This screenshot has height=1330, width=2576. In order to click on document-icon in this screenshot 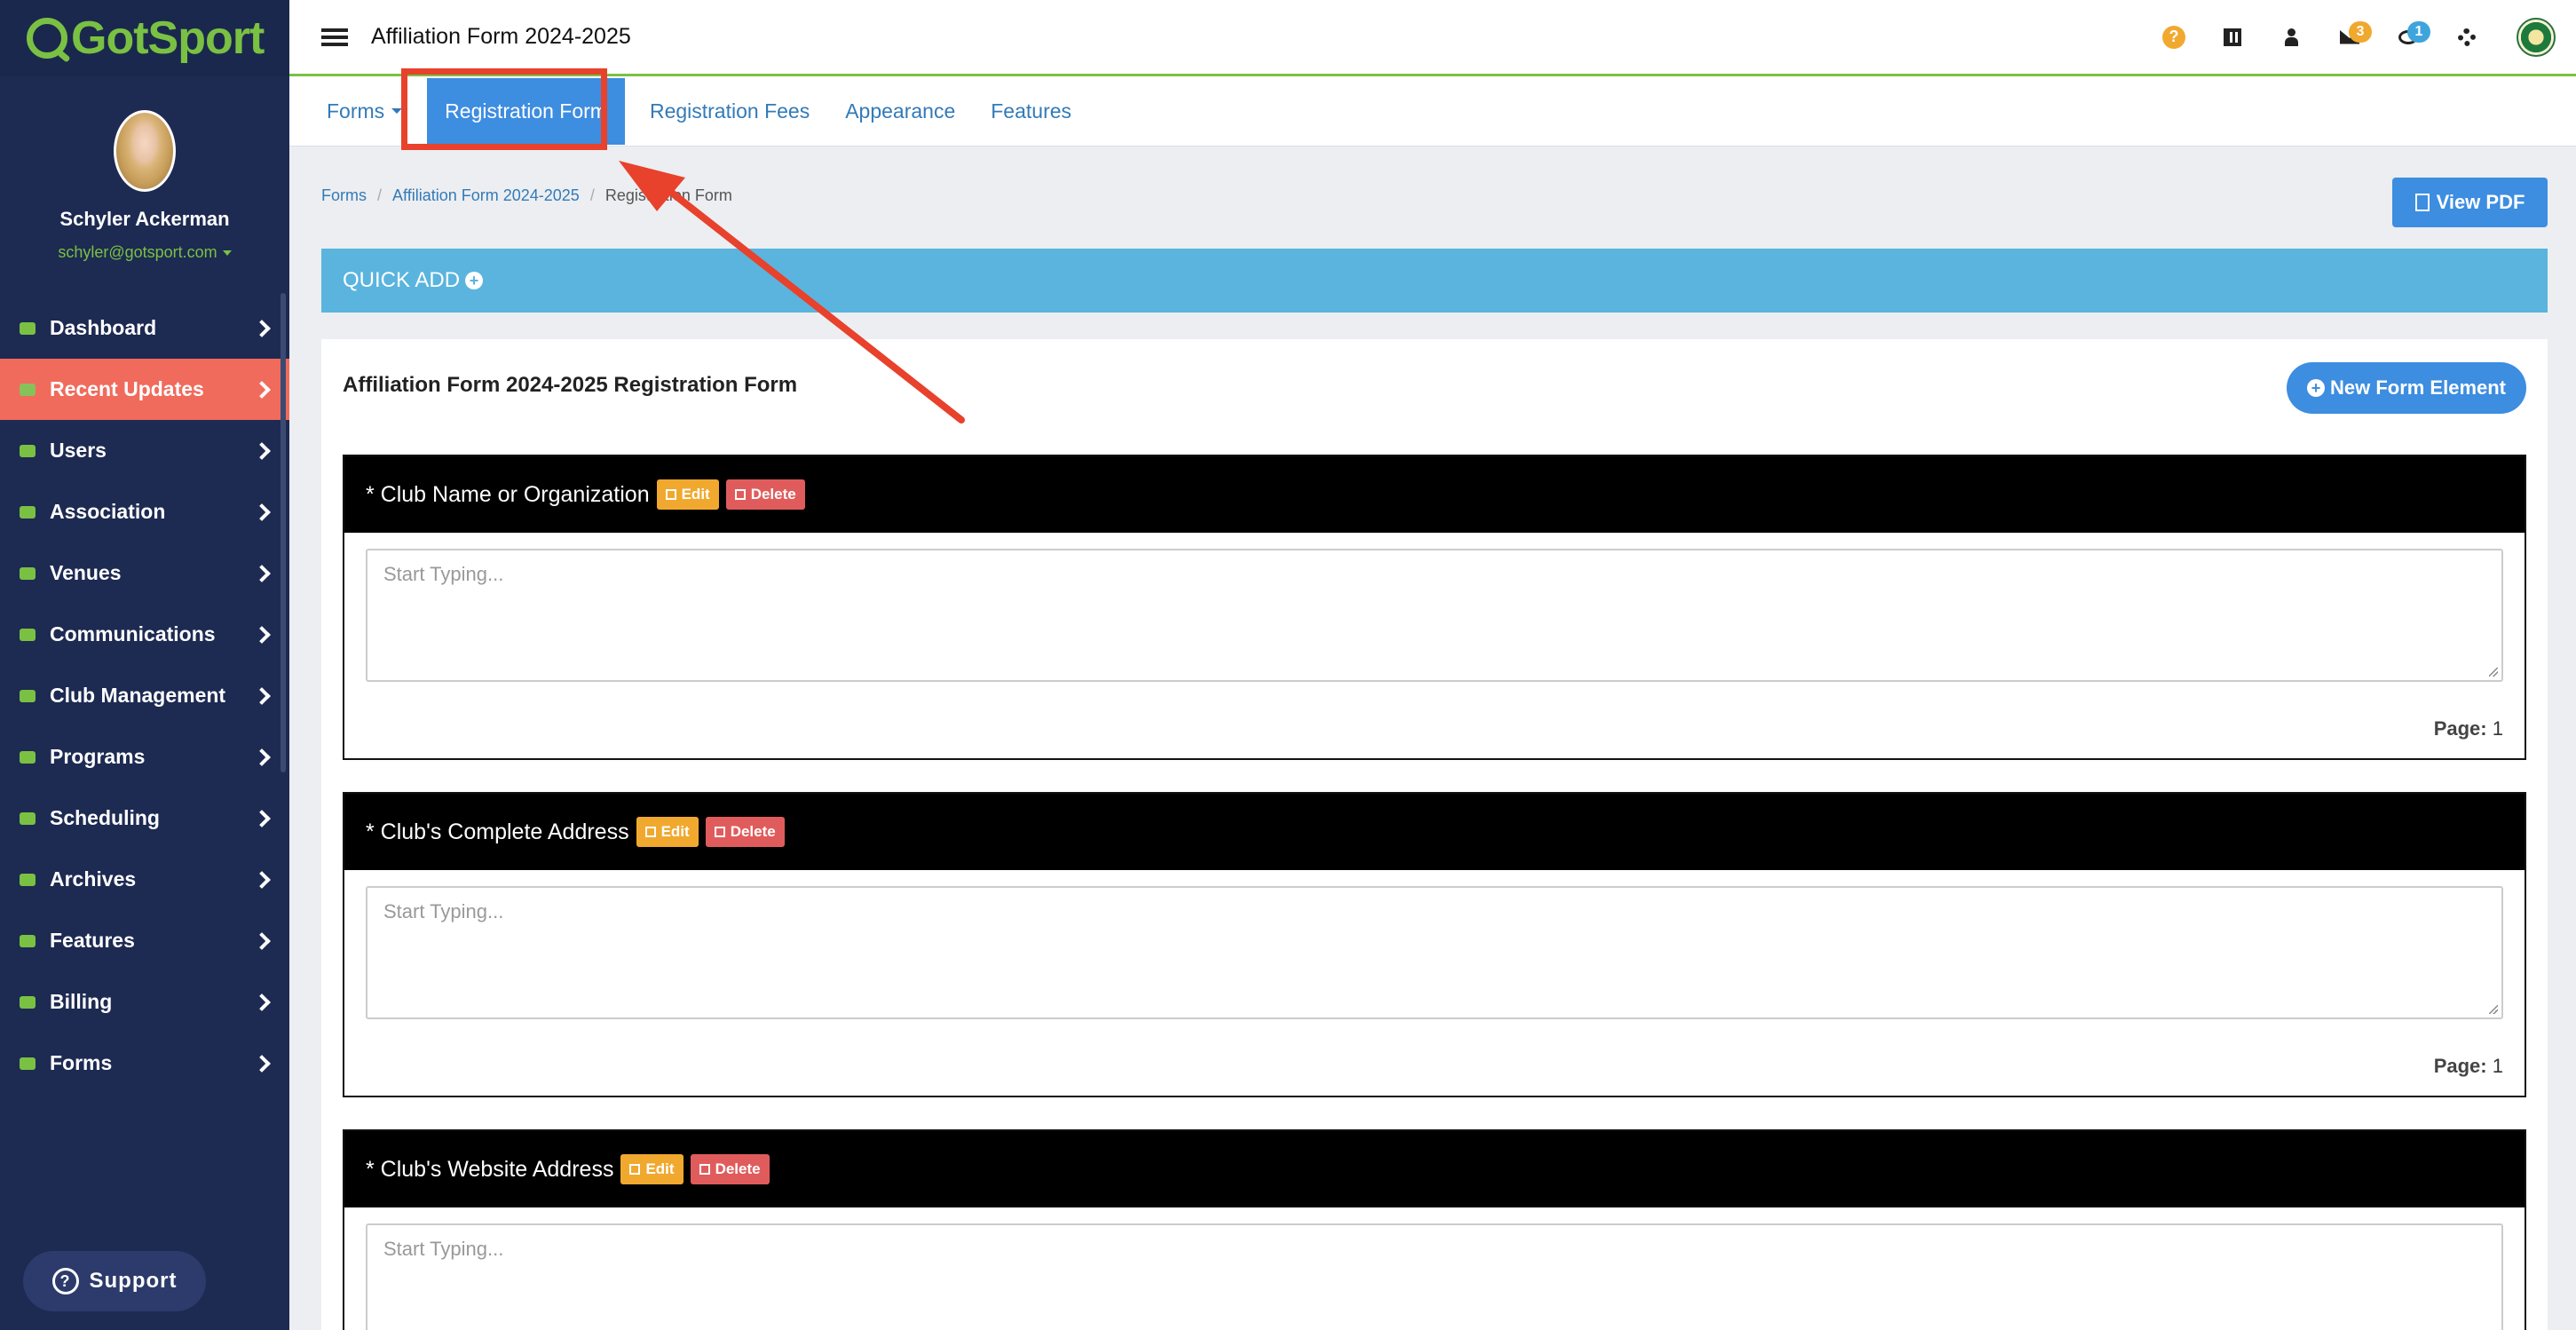, I will do `click(27, 757)`.